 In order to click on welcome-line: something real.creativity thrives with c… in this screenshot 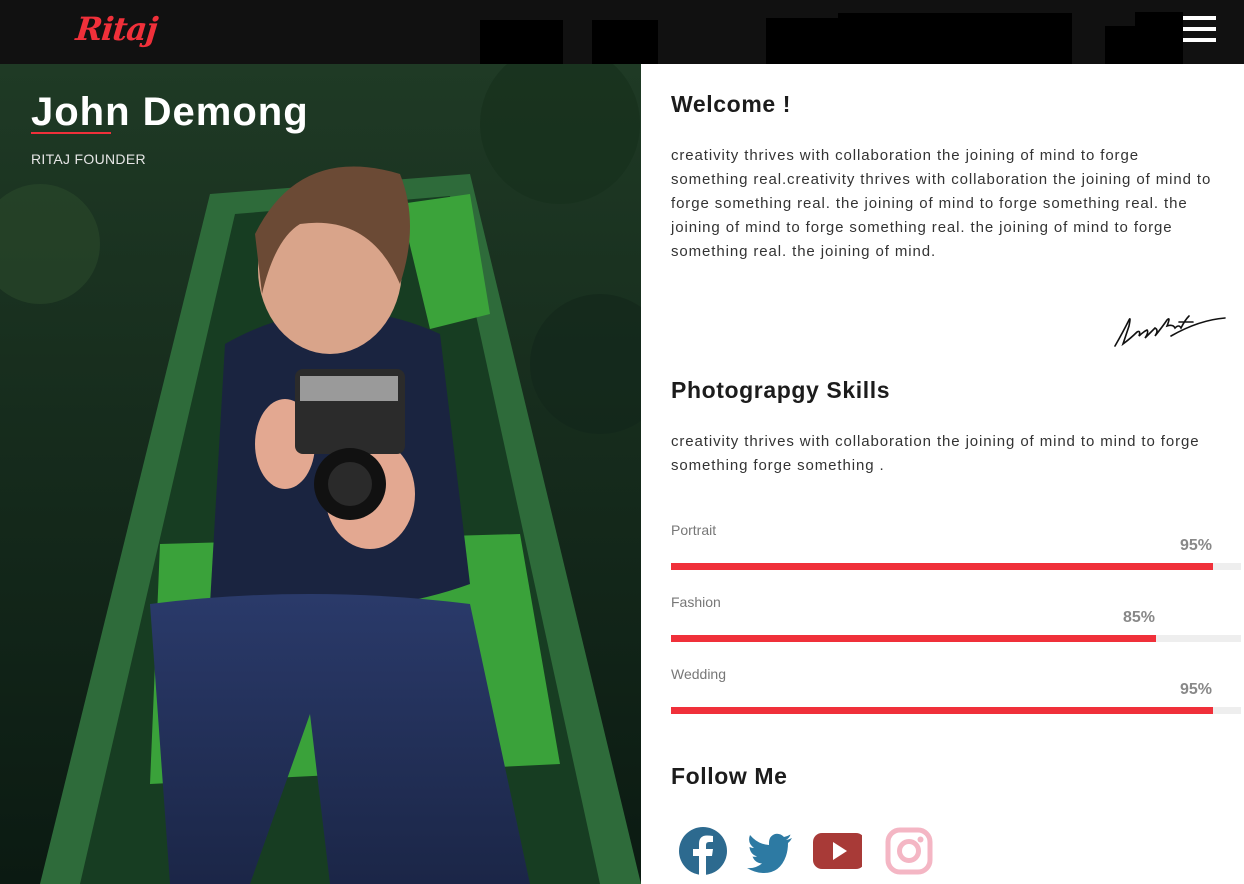, I will do `click(941, 179)`.